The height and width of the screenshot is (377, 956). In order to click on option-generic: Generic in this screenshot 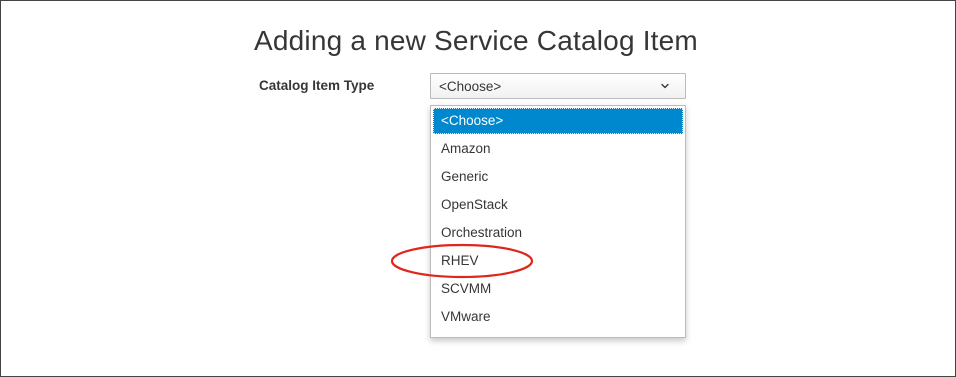, I will do `click(558, 177)`.